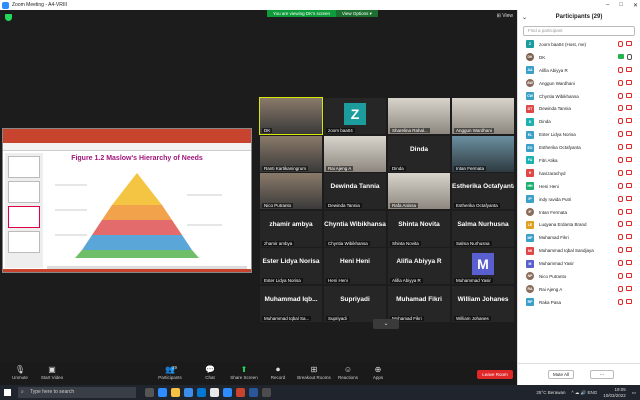 This screenshot has width=640, height=400. Describe the element at coordinates (579, 186) in the screenshot. I see `participant-row: HH Heni Heni` at that location.